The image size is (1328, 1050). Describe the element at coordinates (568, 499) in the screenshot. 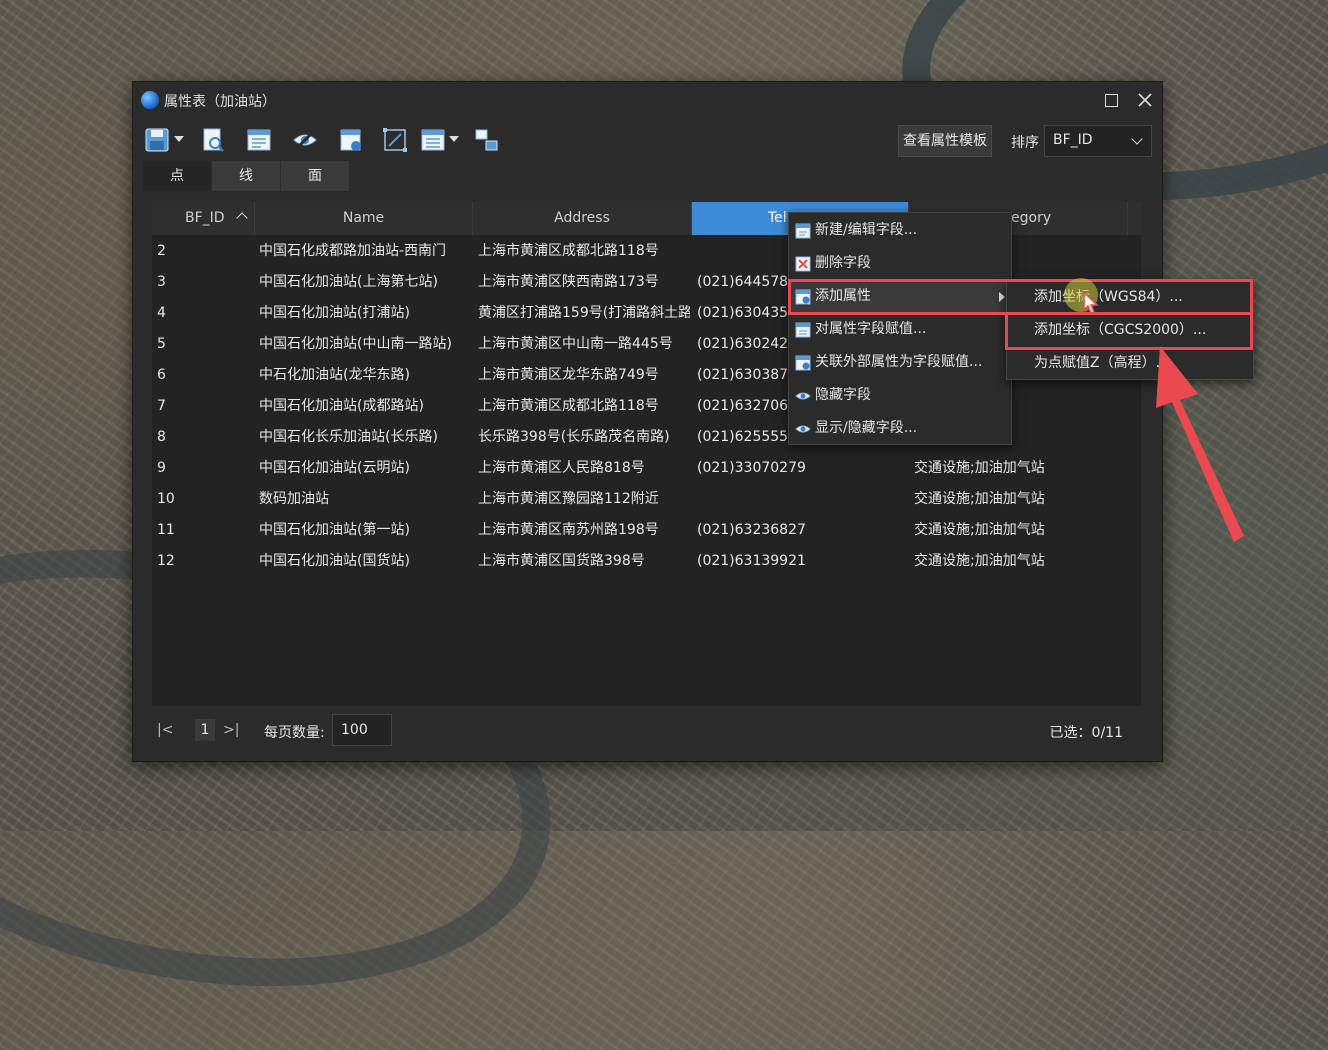

I see `cell-address: 上海市黄浦区豫园路112附近` at that location.